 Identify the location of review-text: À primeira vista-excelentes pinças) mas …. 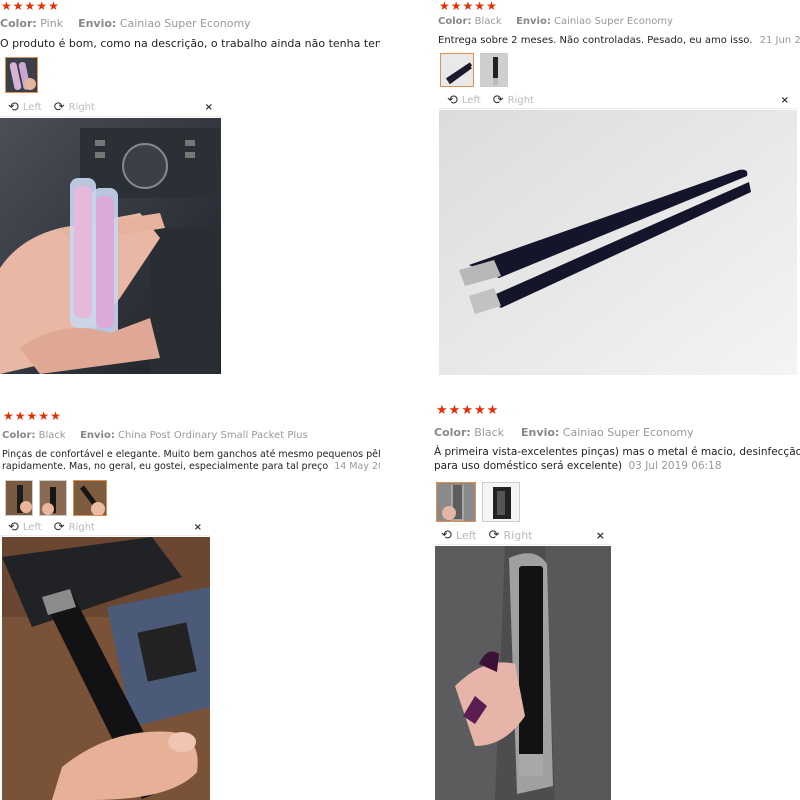
(617, 452).